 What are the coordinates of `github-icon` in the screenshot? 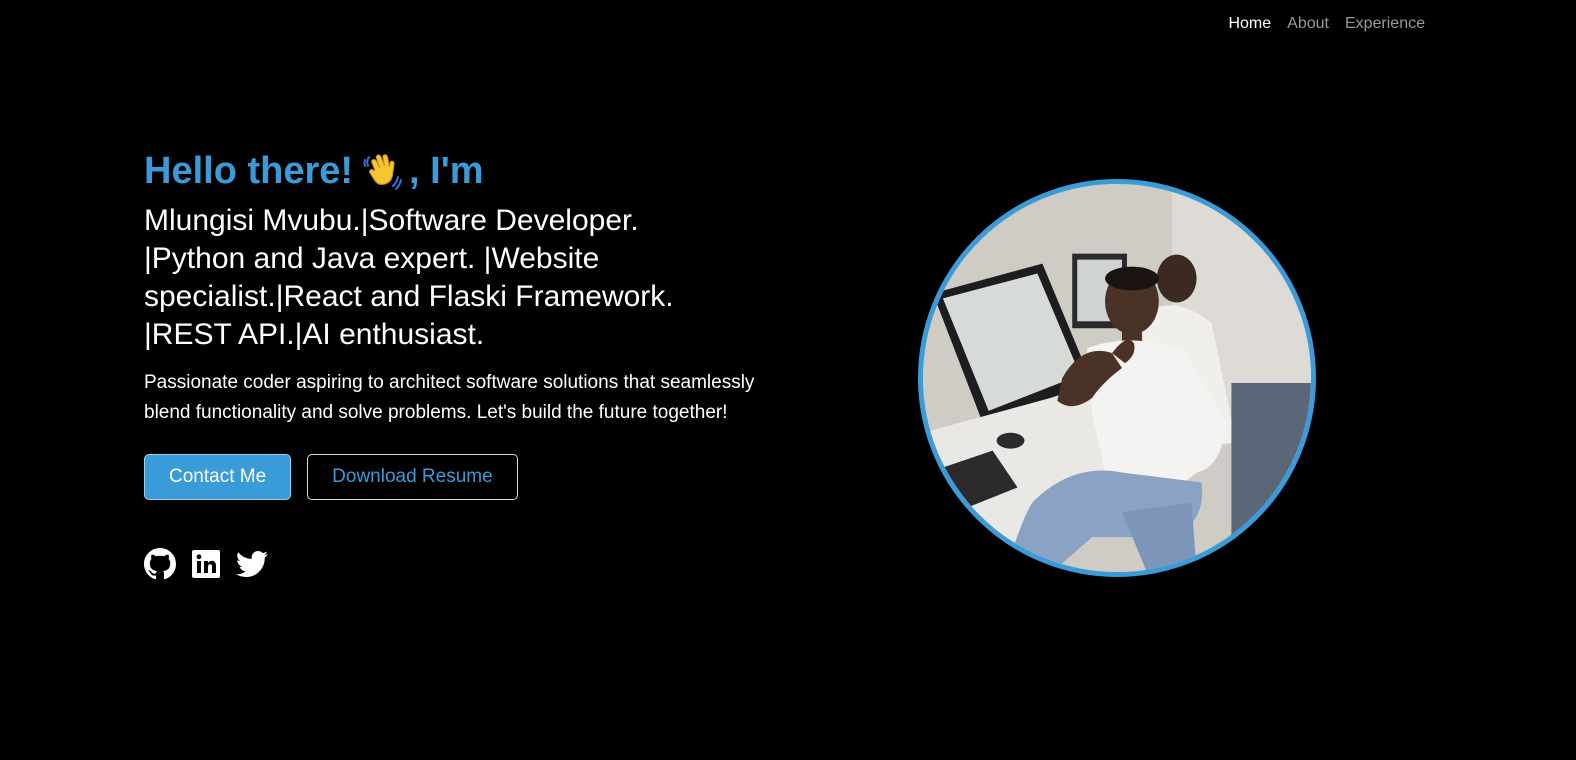 It's located at (160, 564).